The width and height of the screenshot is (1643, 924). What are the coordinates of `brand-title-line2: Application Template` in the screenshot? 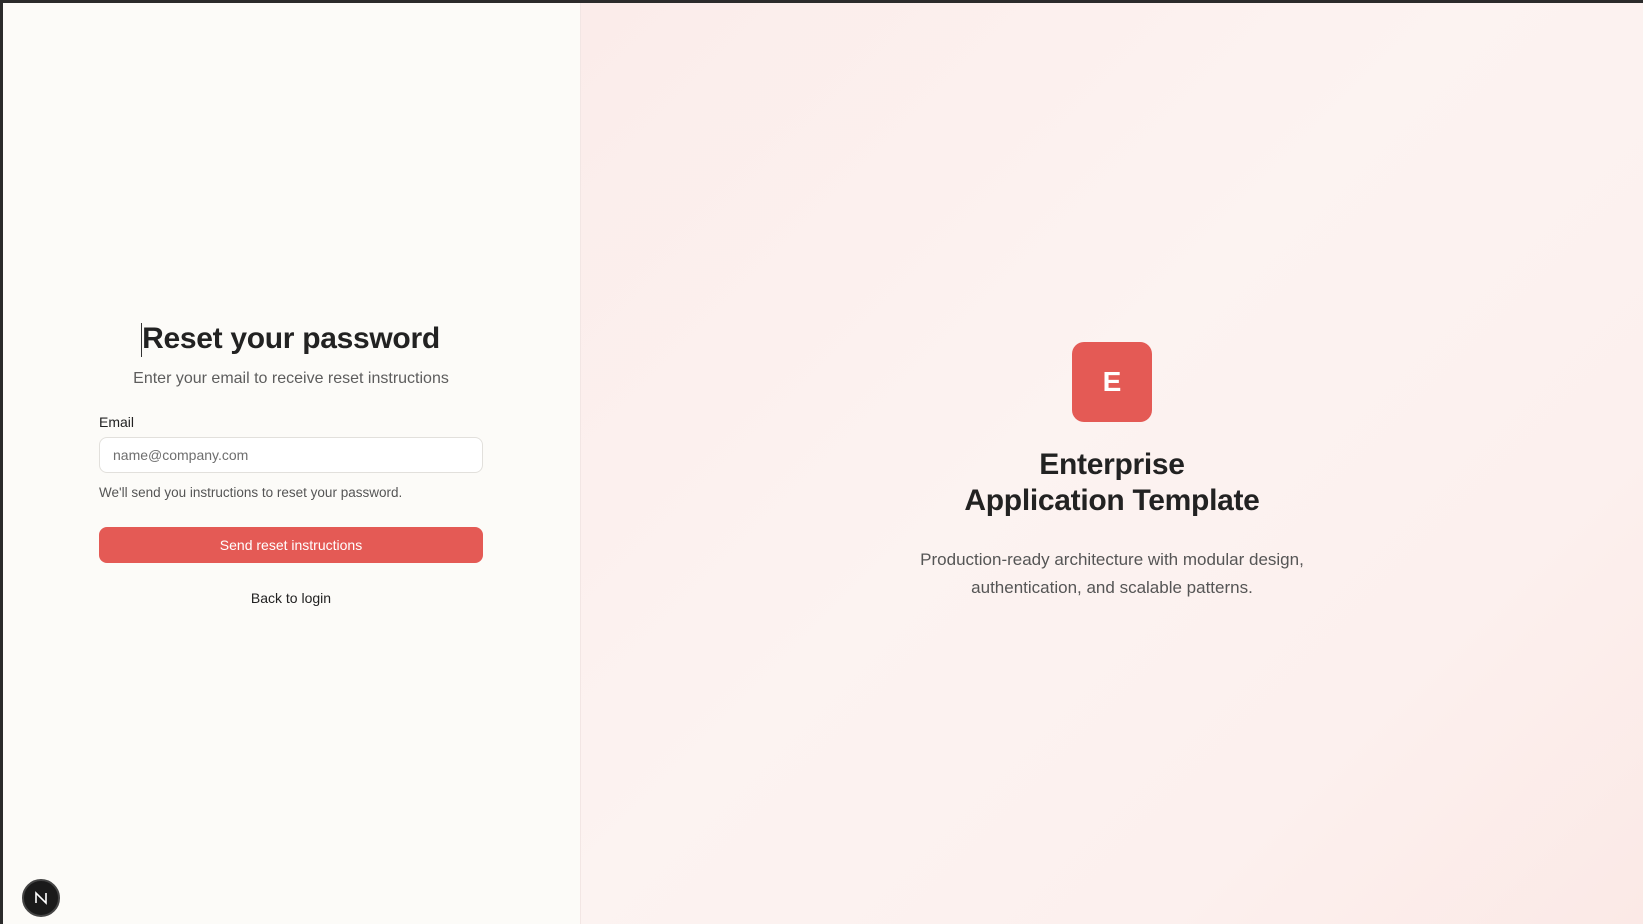 It's located at (1112, 500).